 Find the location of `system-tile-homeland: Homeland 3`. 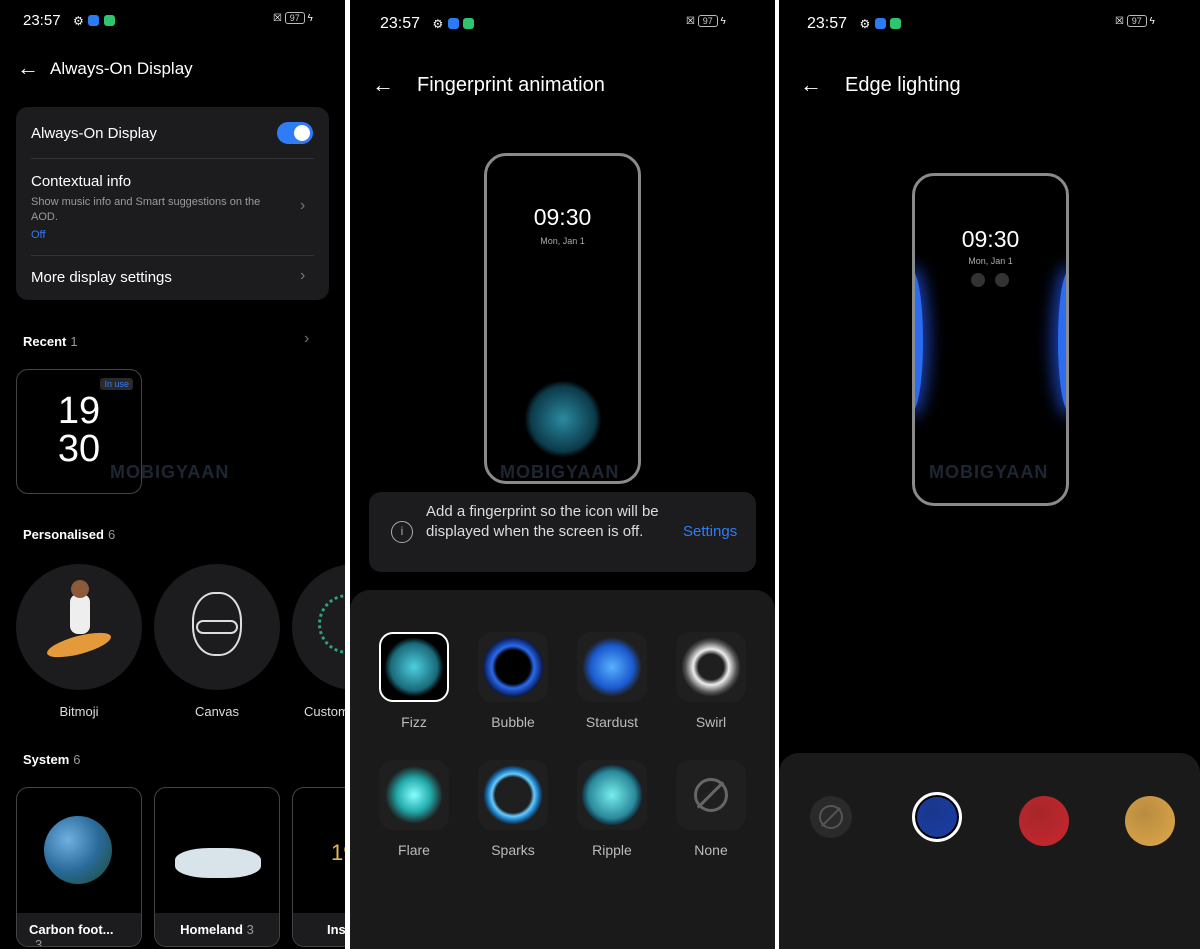

system-tile-homeland: Homeland 3 is located at coordinates (217, 867).